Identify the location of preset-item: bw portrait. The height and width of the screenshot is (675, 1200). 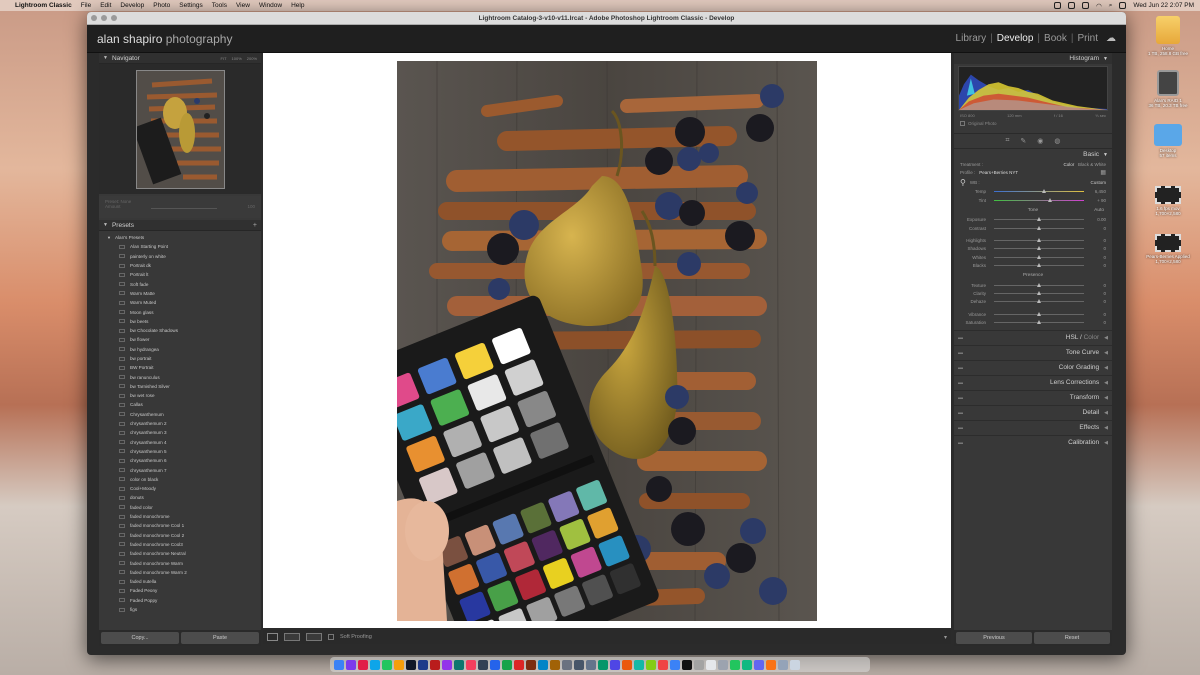
(184, 358).